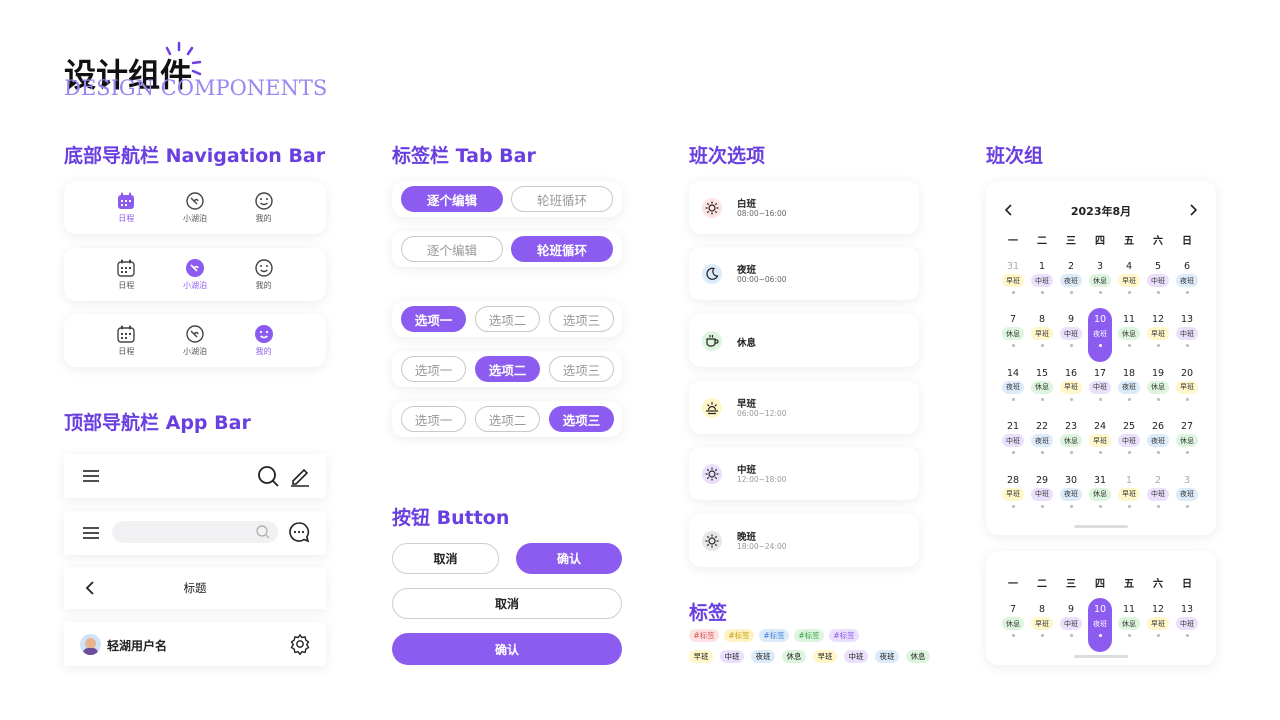 The width and height of the screenshot is (1280, 720). I want to click on smile-icon, so click(263, 334).